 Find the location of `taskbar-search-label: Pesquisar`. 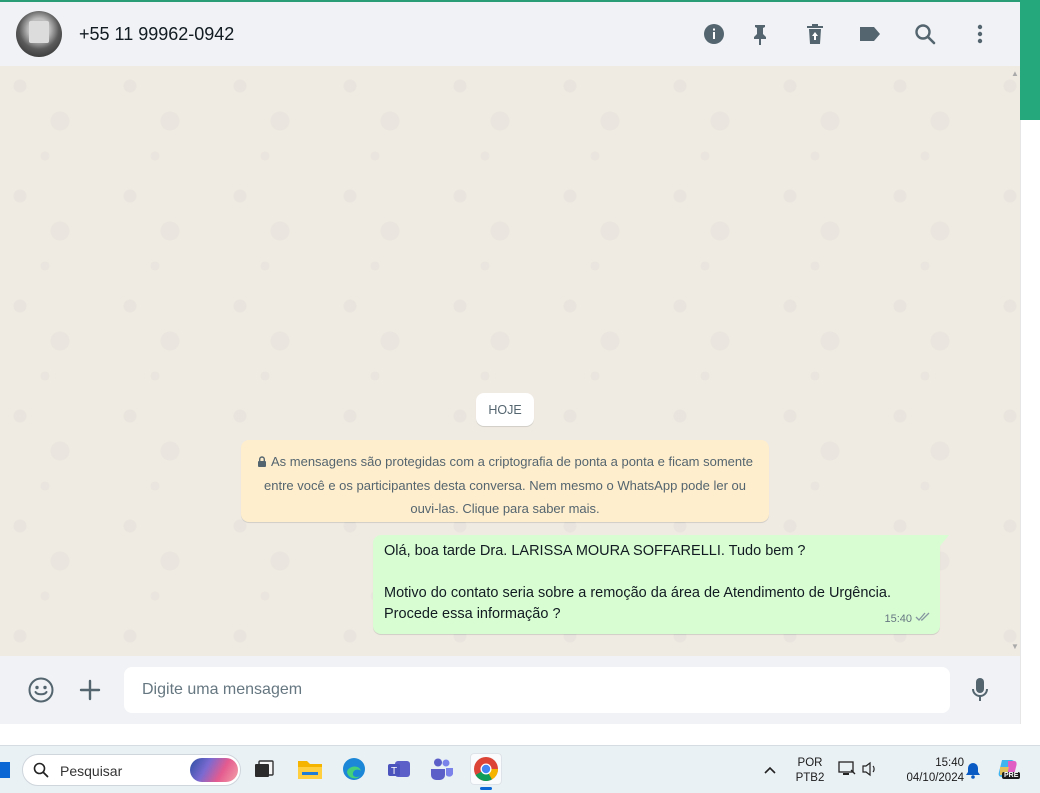

taskbar-search-label: Pesquisar is located at coordinates (91, 771).